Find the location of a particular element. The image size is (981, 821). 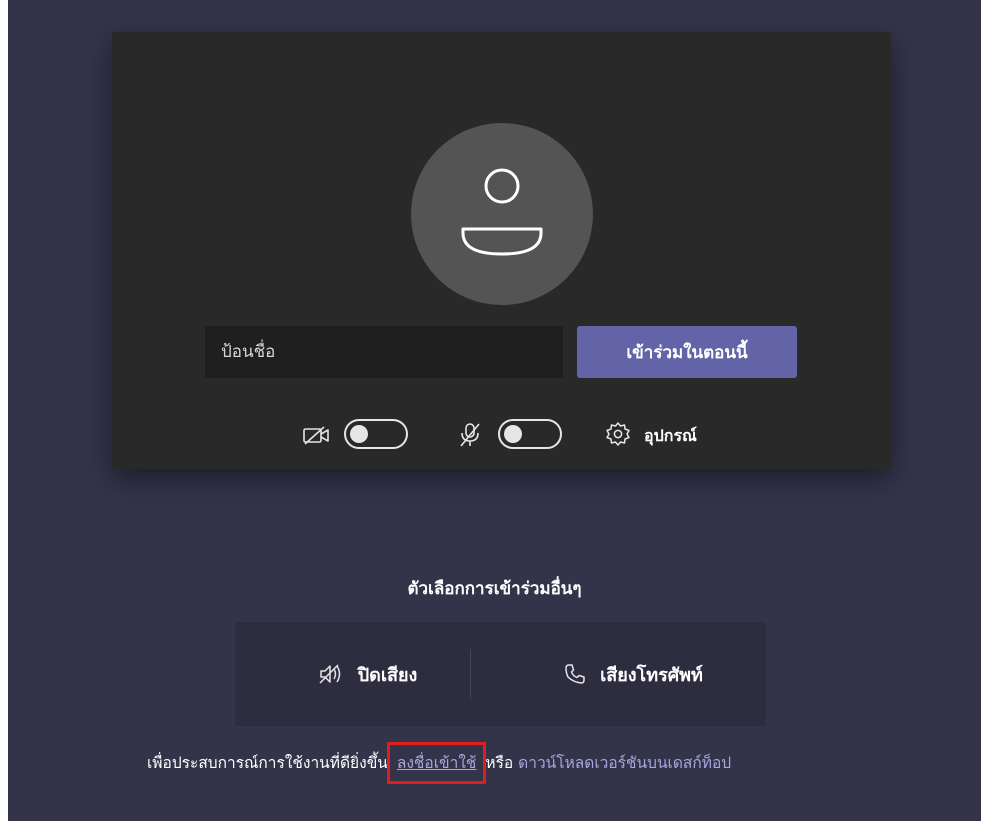

audio-off-option: ปิดเสียง is located at coordinates (367, 674).